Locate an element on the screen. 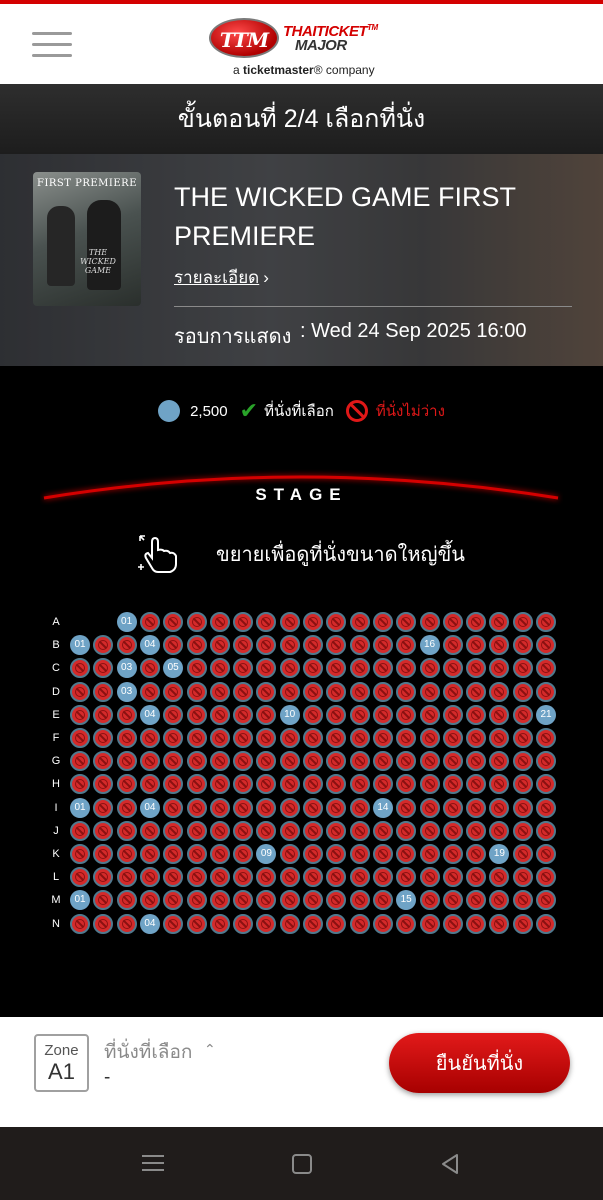 The width and height of the screenshot is (603, 1200). chevron-right-icon: › is located at coordinates (266, 277).